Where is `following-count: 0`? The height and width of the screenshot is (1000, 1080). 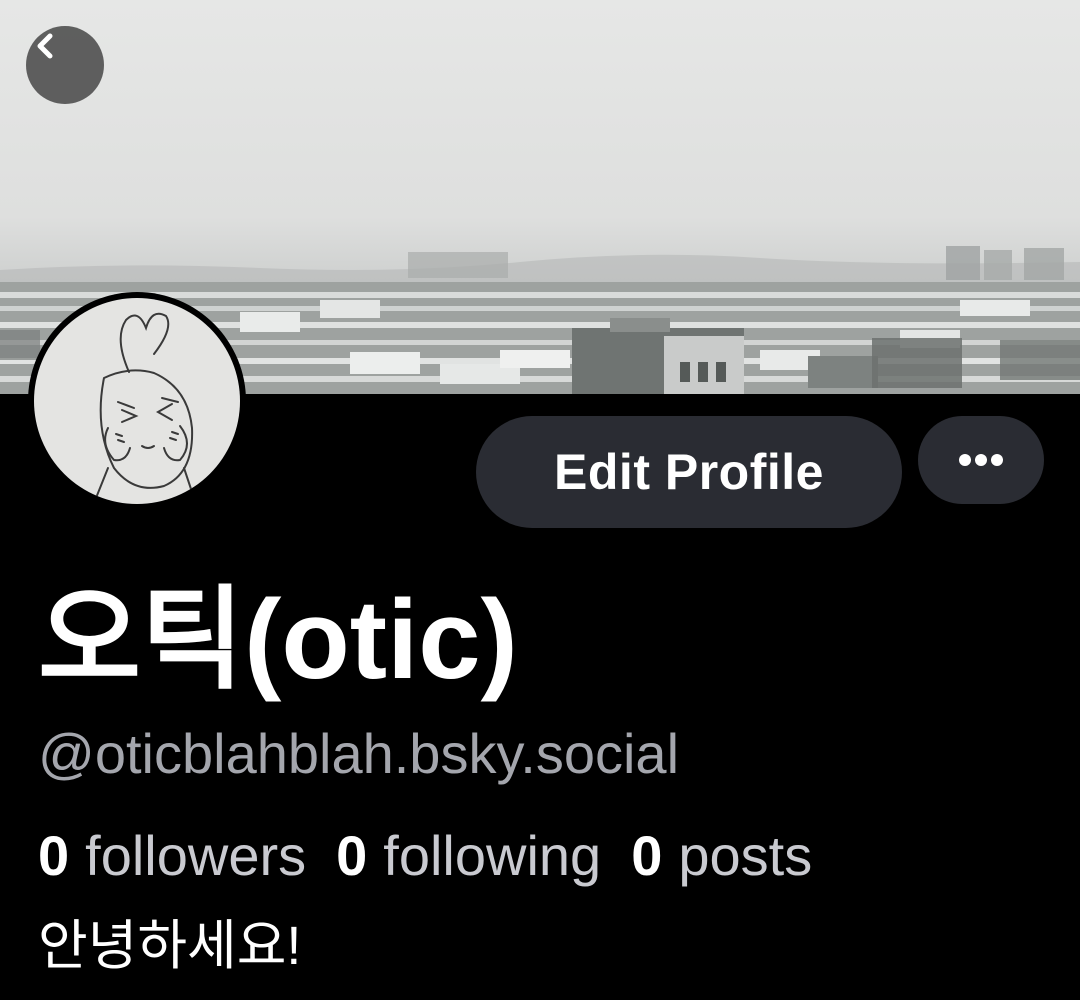 following-count: 0 is located at coordinates (352, 855).